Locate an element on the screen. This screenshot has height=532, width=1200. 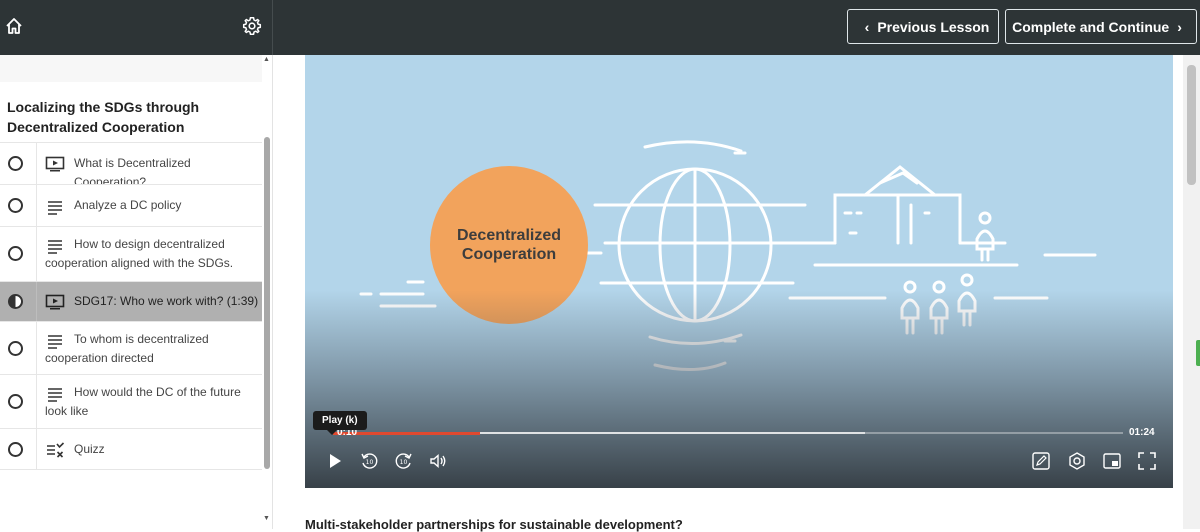
chevron-right-icon: › is located at coordinates (1179, 26).